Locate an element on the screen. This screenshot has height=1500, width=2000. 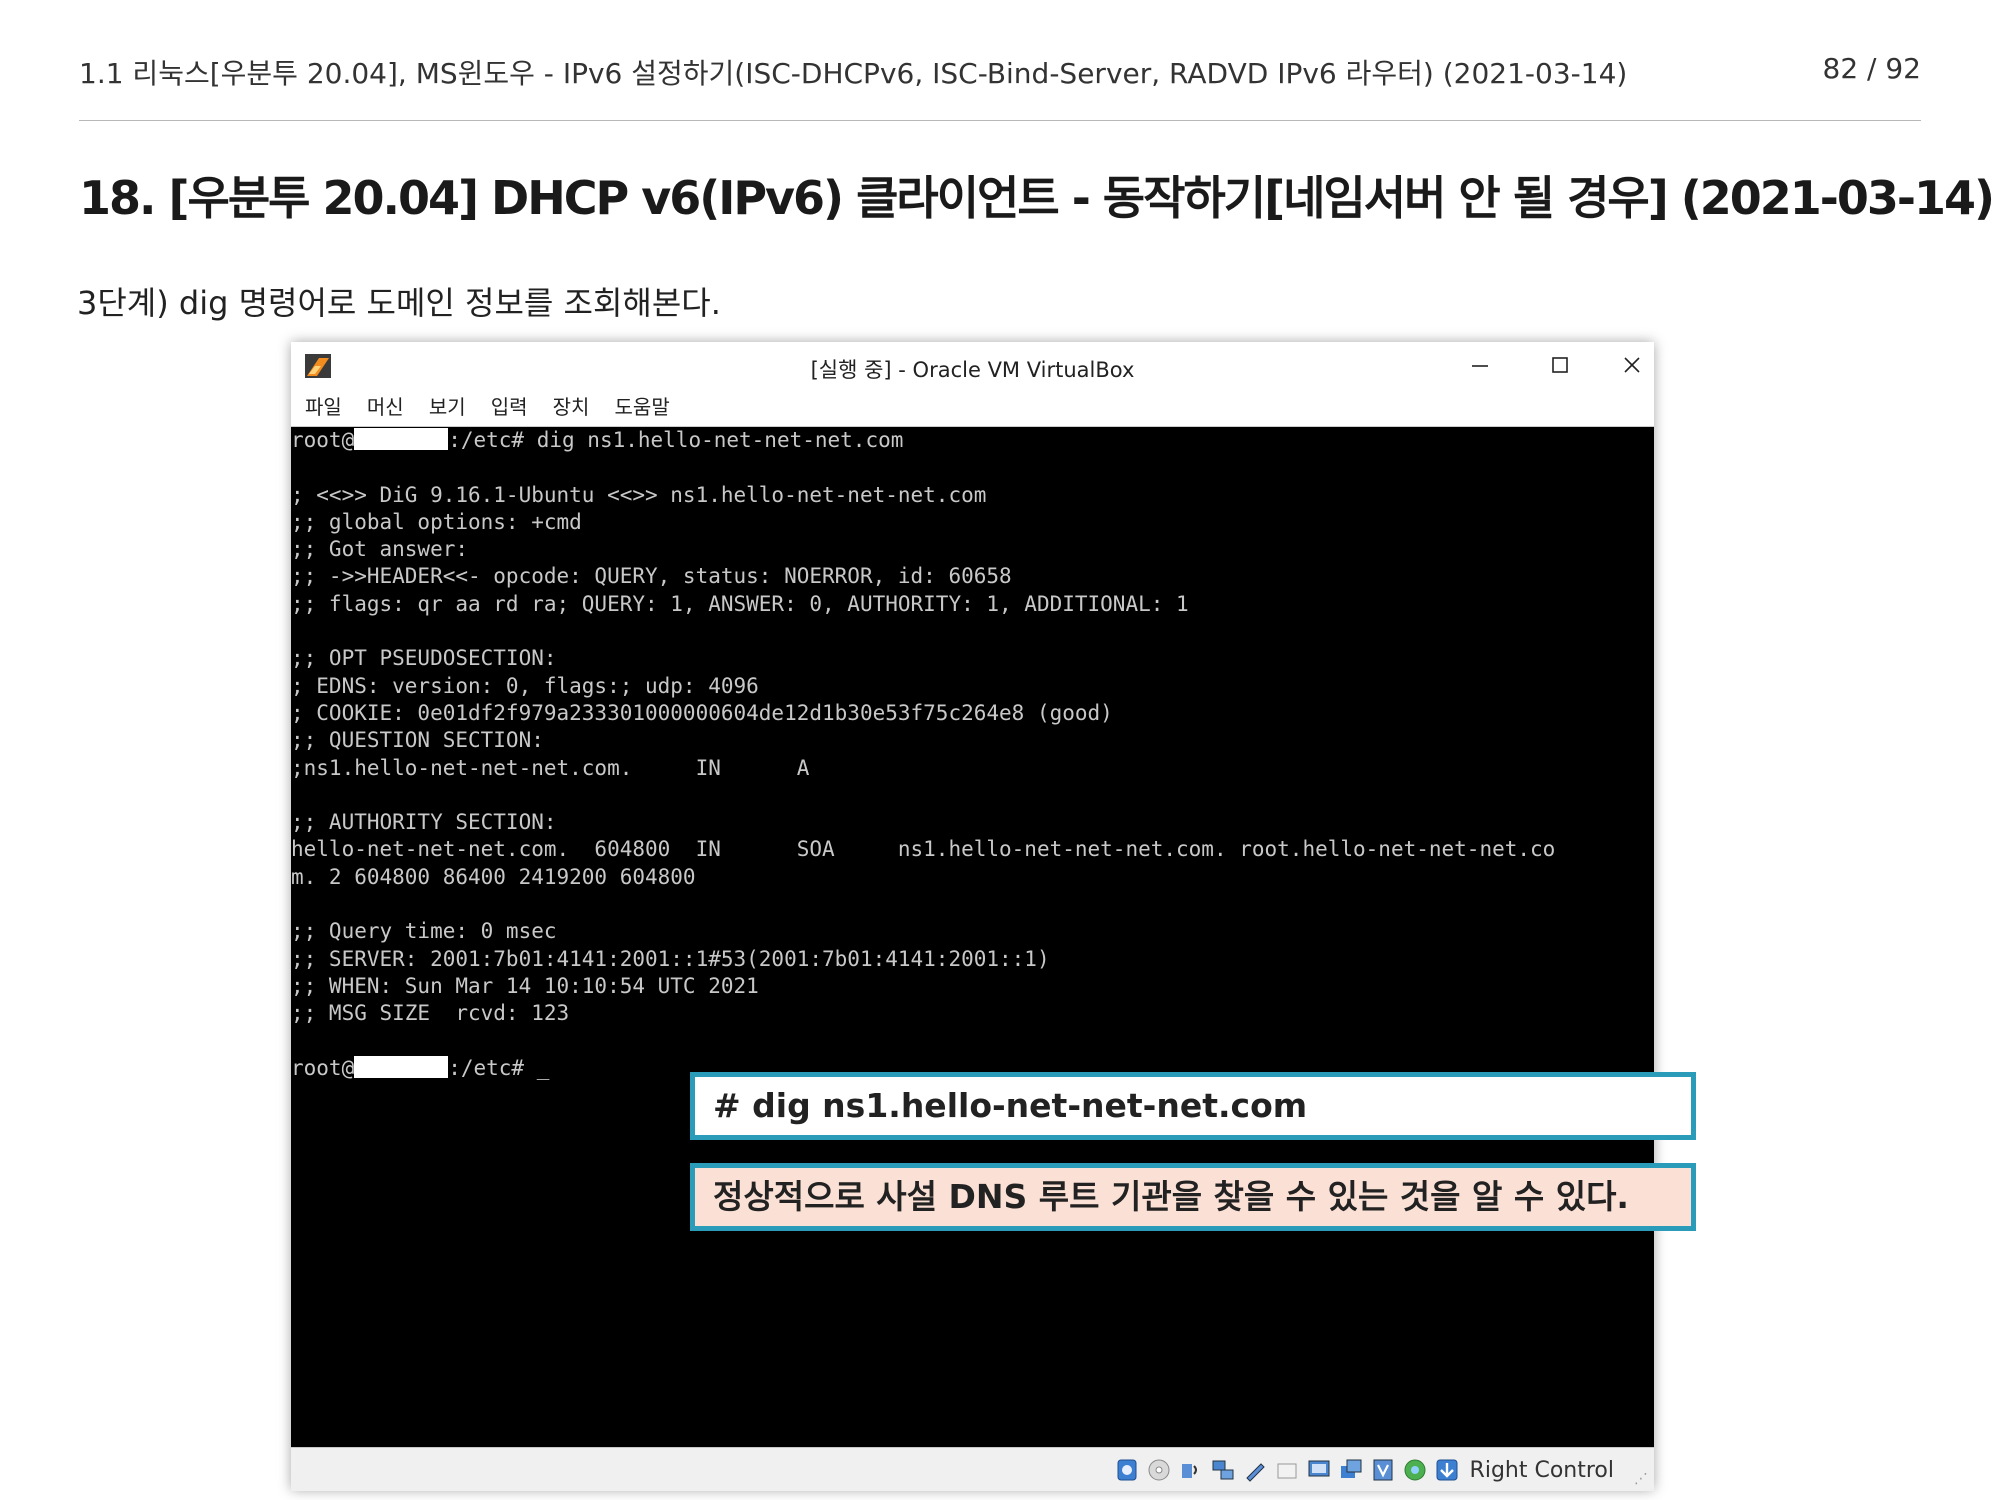
console-line: ; EDNS: version: 0, flags:; udp: 4096 is located at coordinates (525, 685).